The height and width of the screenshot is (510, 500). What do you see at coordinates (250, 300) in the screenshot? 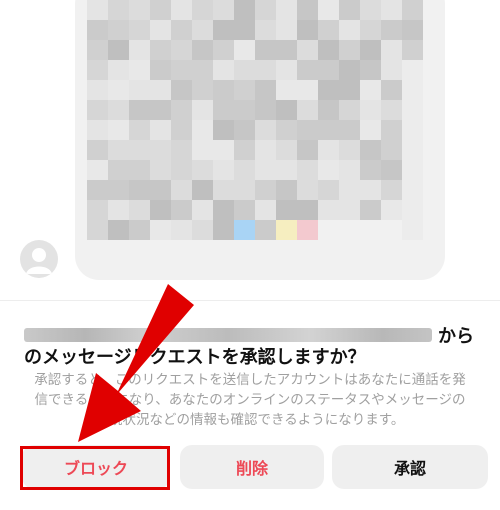
I see `divider` at bounding box center [250, 300].